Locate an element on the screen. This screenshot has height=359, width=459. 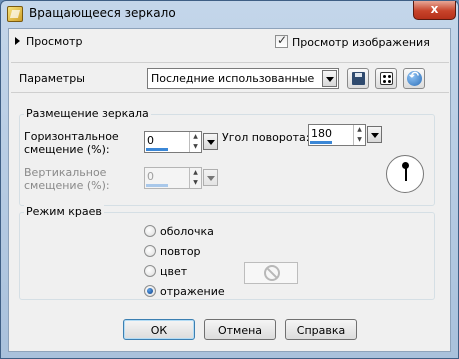
vertical-offset-stepper: 0 ▲ ▼ is located at coordinates (173, 178).